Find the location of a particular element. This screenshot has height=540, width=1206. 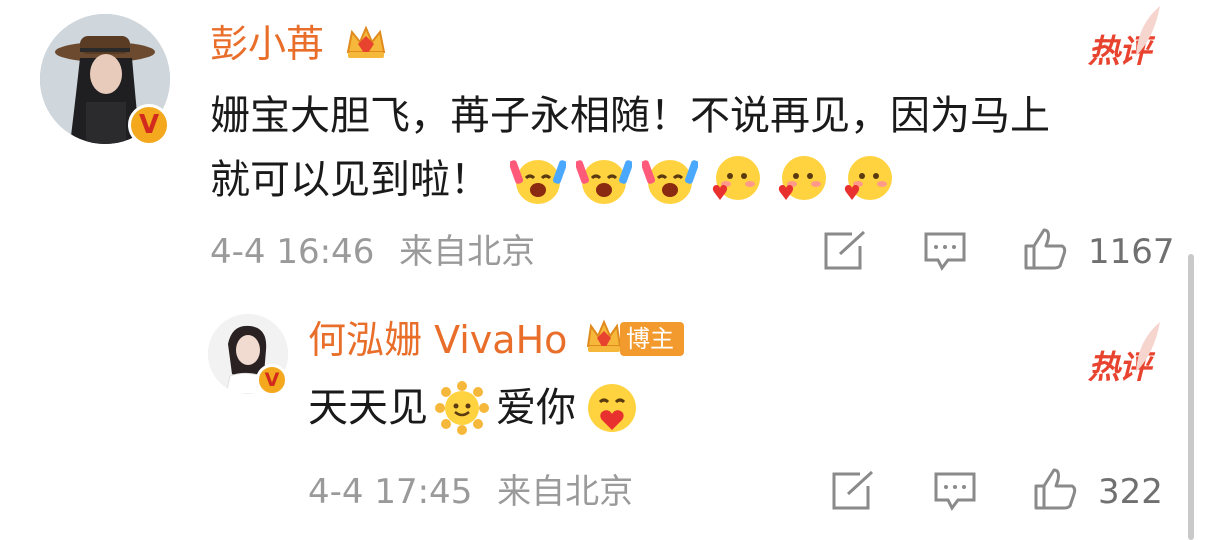

comment-meta: 4-4 16:46 来自北京 is located at coordinates (372, 252).